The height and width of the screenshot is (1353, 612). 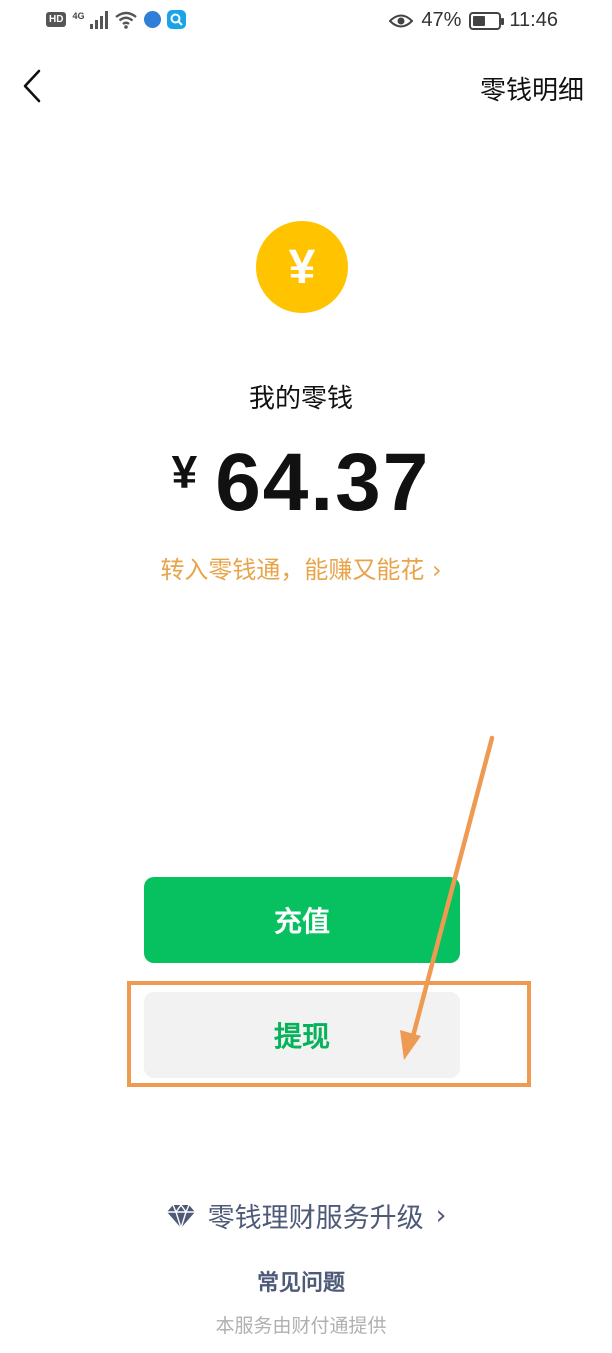 I want to click on network-type-label: 4G, so click(x=78, y=15).